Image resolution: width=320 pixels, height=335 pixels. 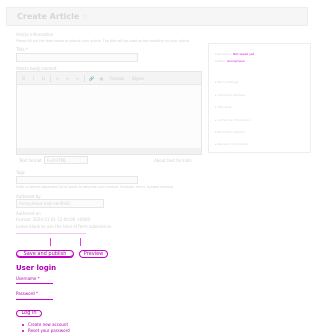 I want to click on save-button: Save and publish, so click(x=45, y=254).